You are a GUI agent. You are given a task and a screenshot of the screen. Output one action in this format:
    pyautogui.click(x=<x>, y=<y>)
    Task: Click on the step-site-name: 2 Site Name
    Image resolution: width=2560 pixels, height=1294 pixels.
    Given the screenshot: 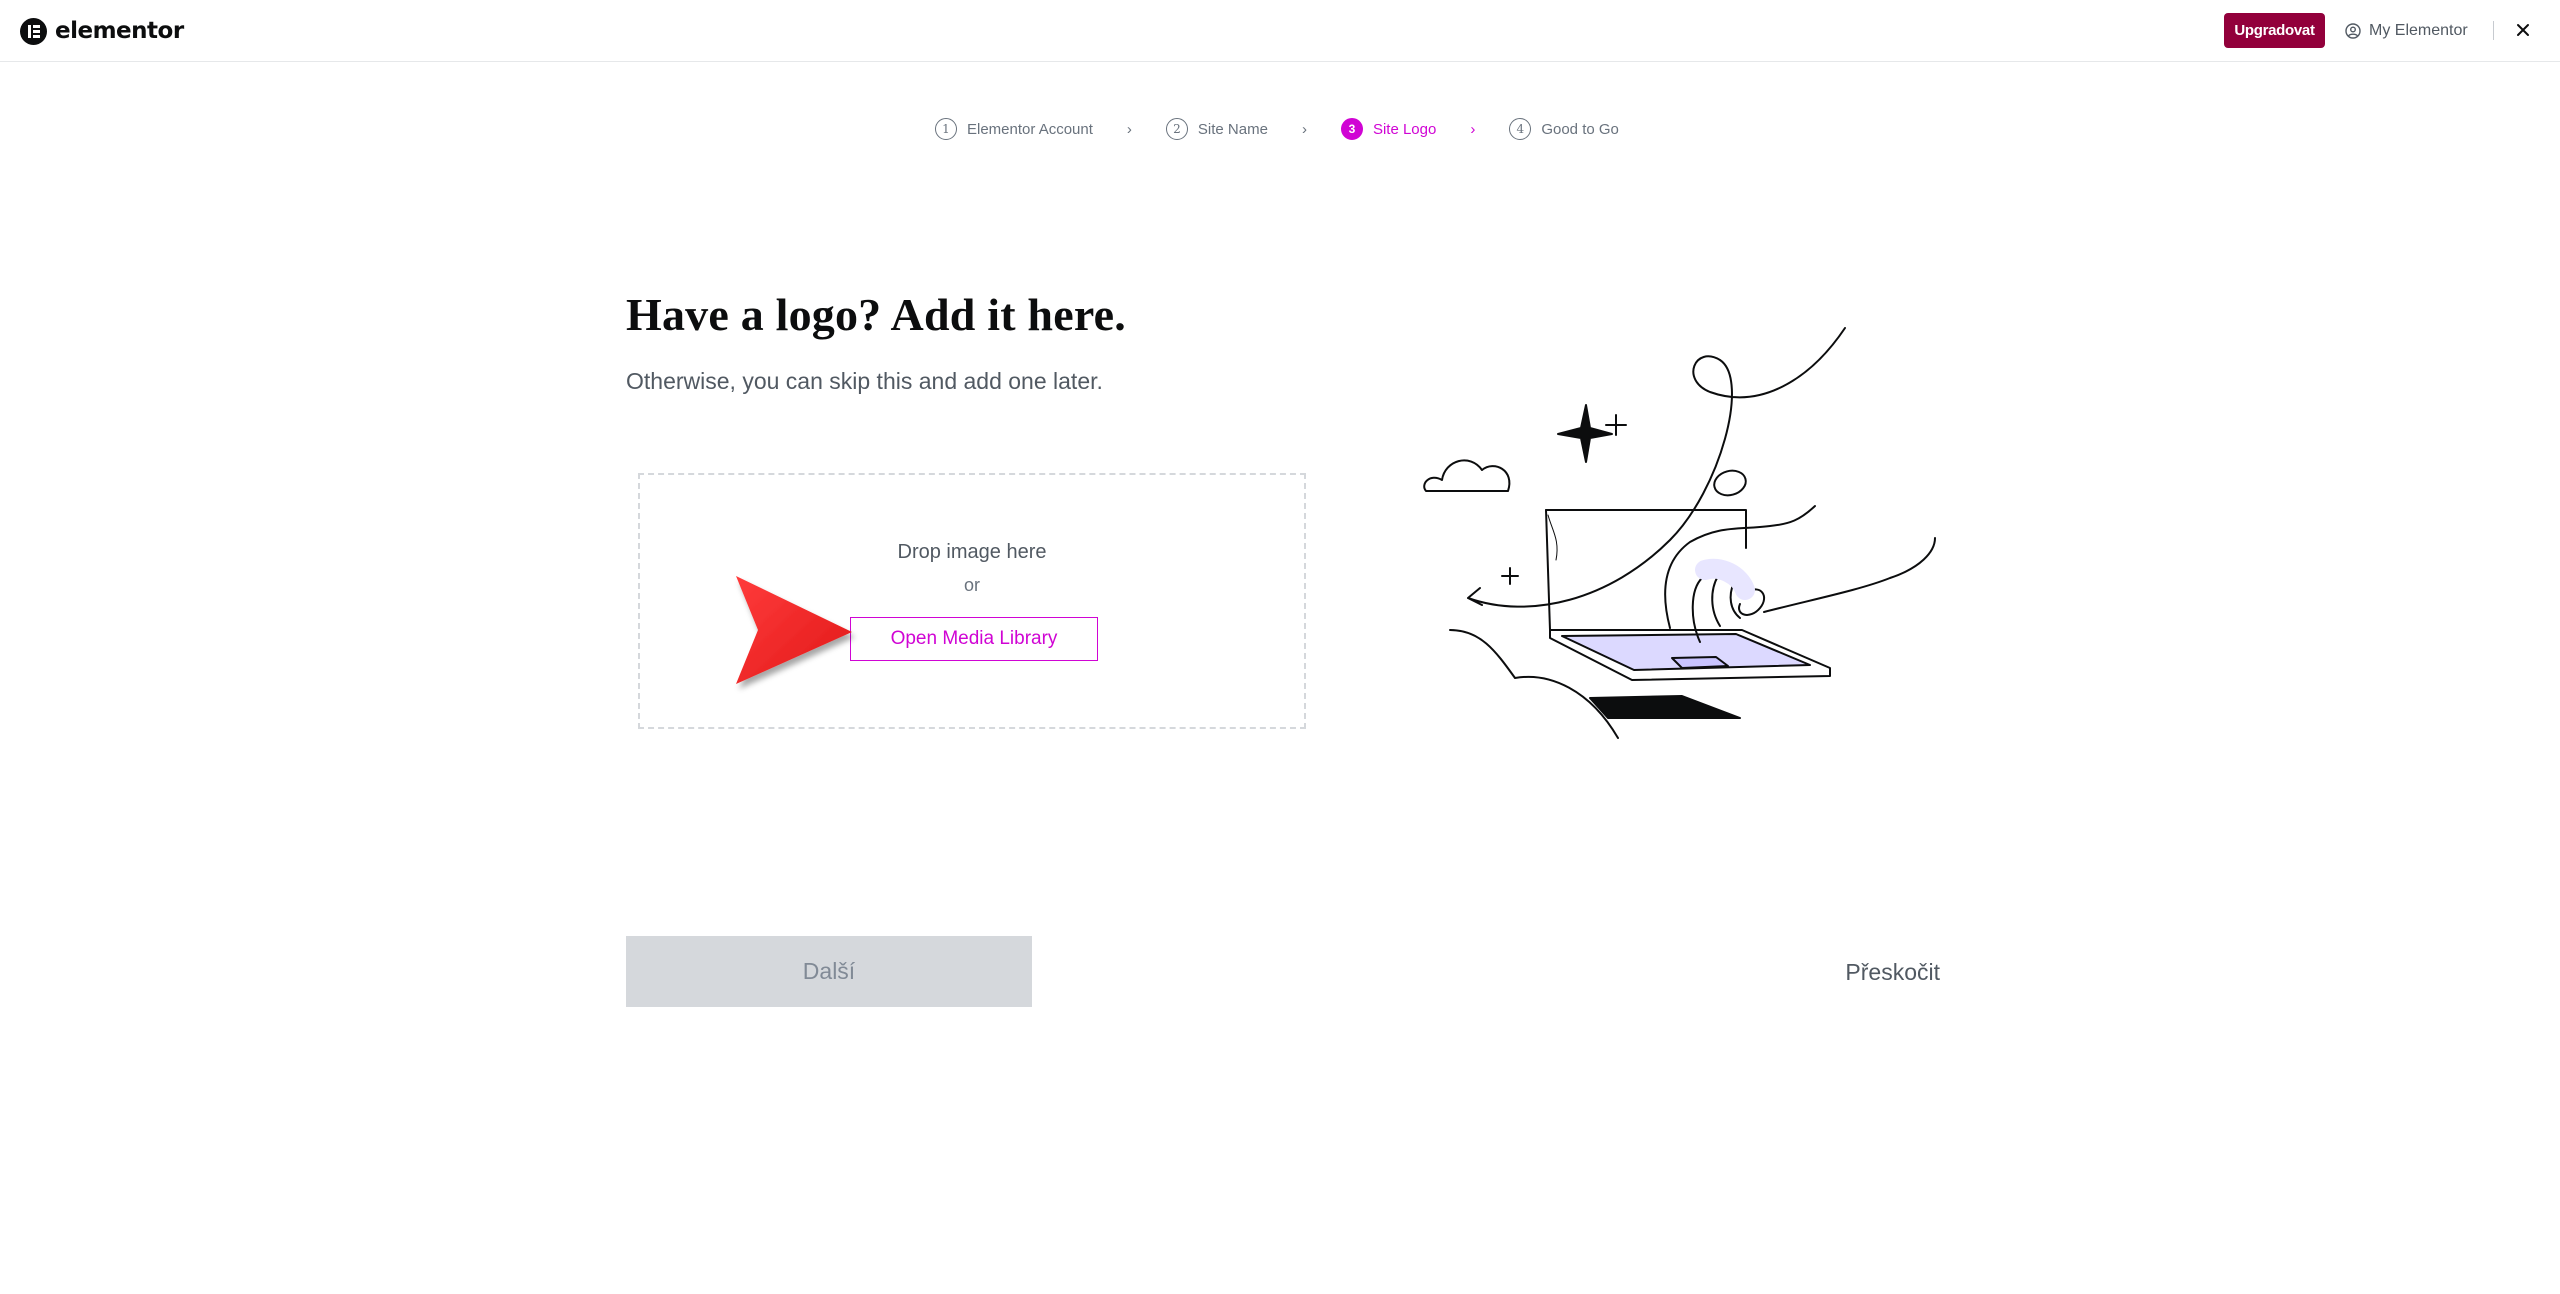 What is the action you would take?
    pyautogui.click(x=1216, y=129)
    